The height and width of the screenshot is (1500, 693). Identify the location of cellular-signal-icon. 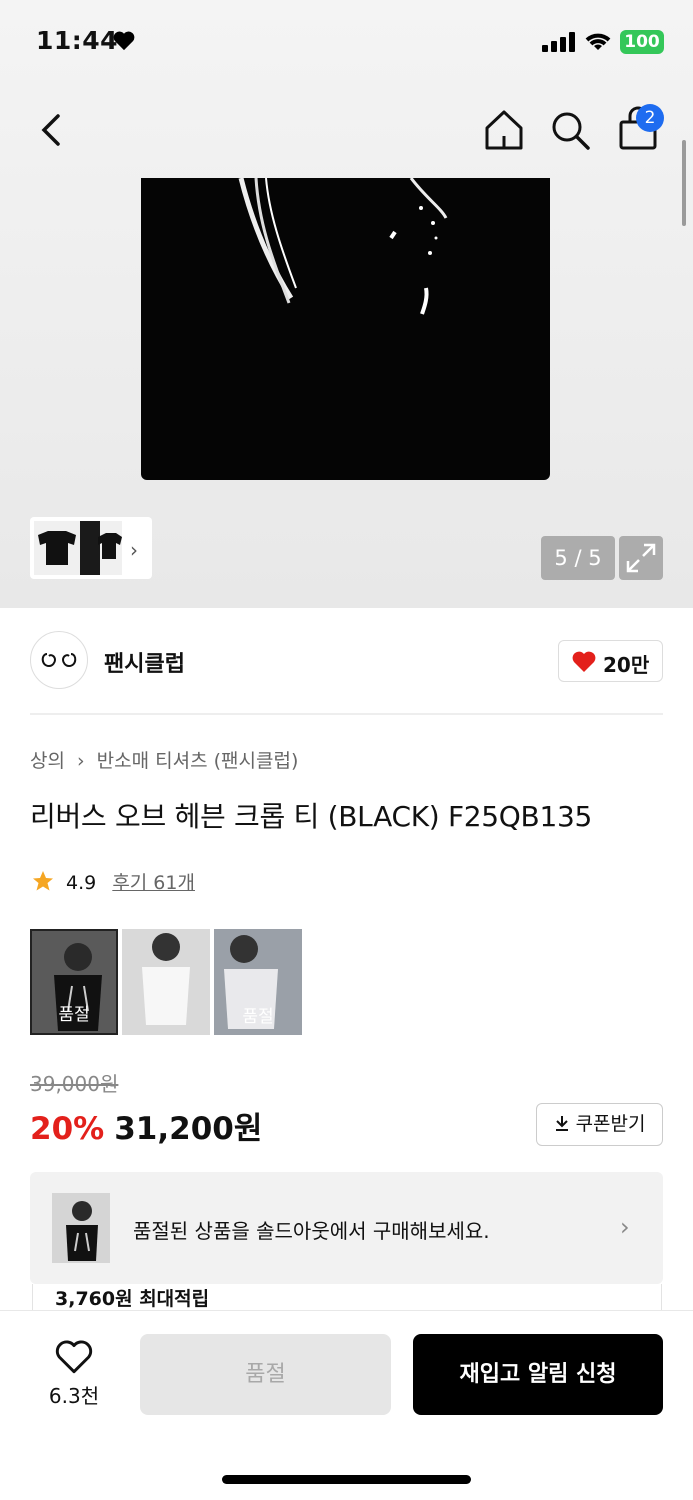
(559, 44).